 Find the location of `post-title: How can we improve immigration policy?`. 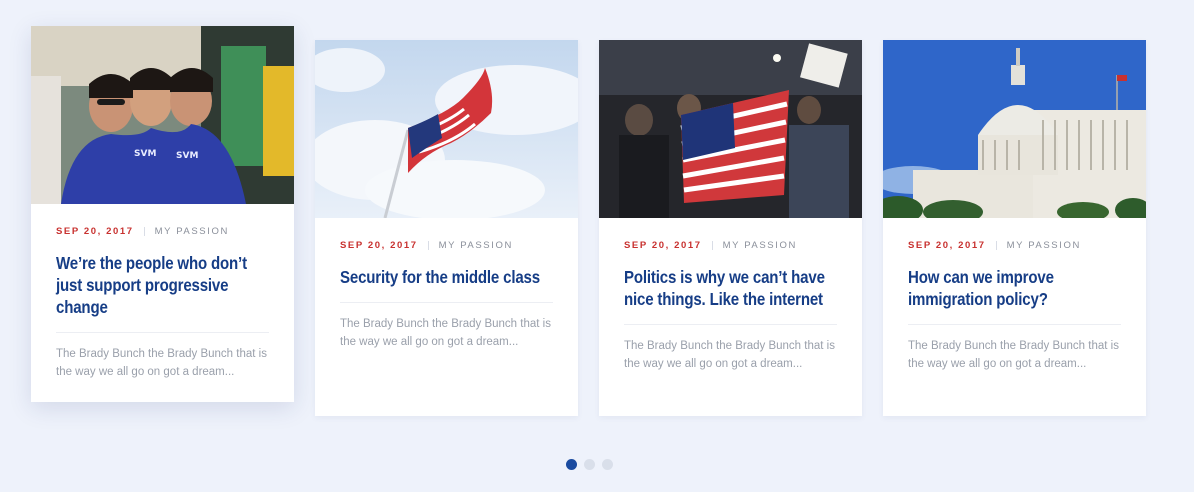

post-title: How can we improve immigration policy? is located at coordinates (1014, 288).